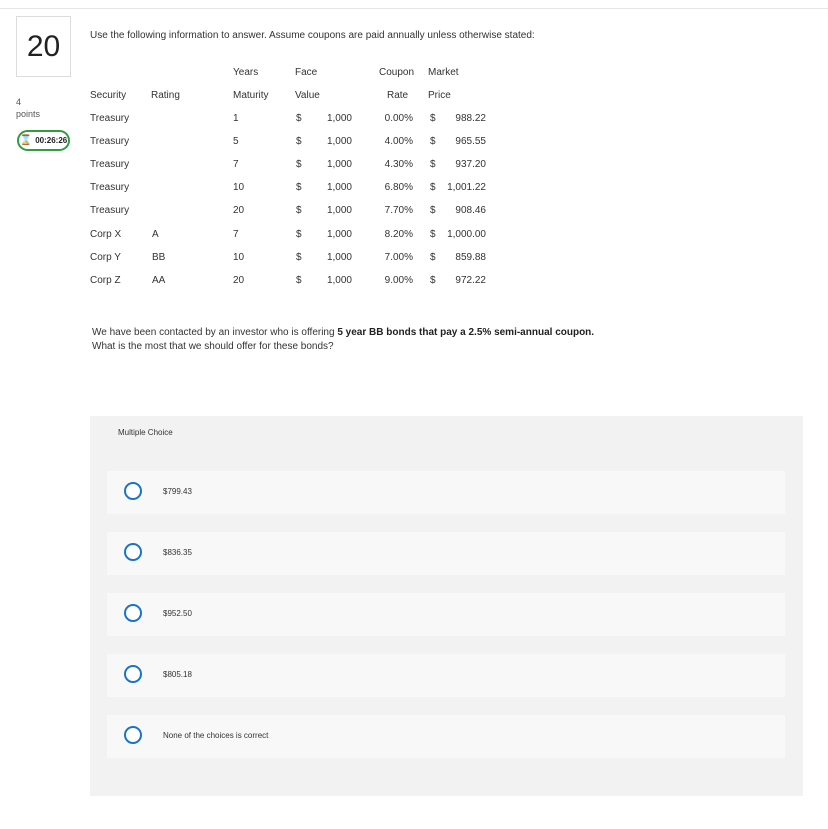 The image size is (828, 829). I want to click on choice-option-2: $836.35, so click(446, 553).